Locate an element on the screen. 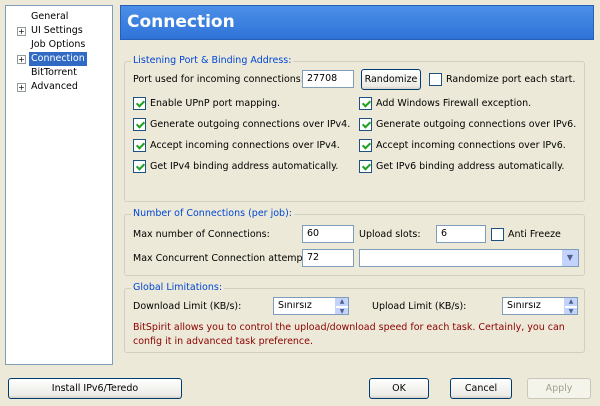 This screenshot has width=600, height=406. upload-limit-label: Upload Limit (KB/s): is located at coordinates (419, 306).